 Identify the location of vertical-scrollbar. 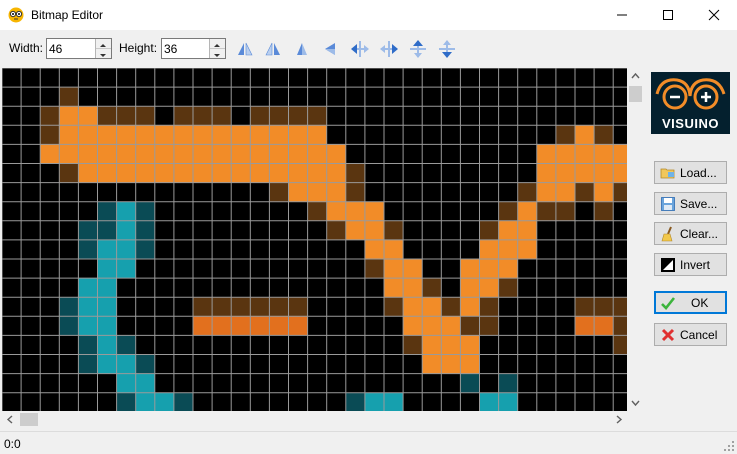
(635, 239).